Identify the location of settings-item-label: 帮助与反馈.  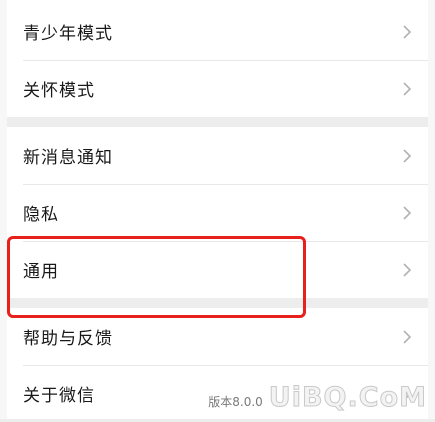
(68, 339).